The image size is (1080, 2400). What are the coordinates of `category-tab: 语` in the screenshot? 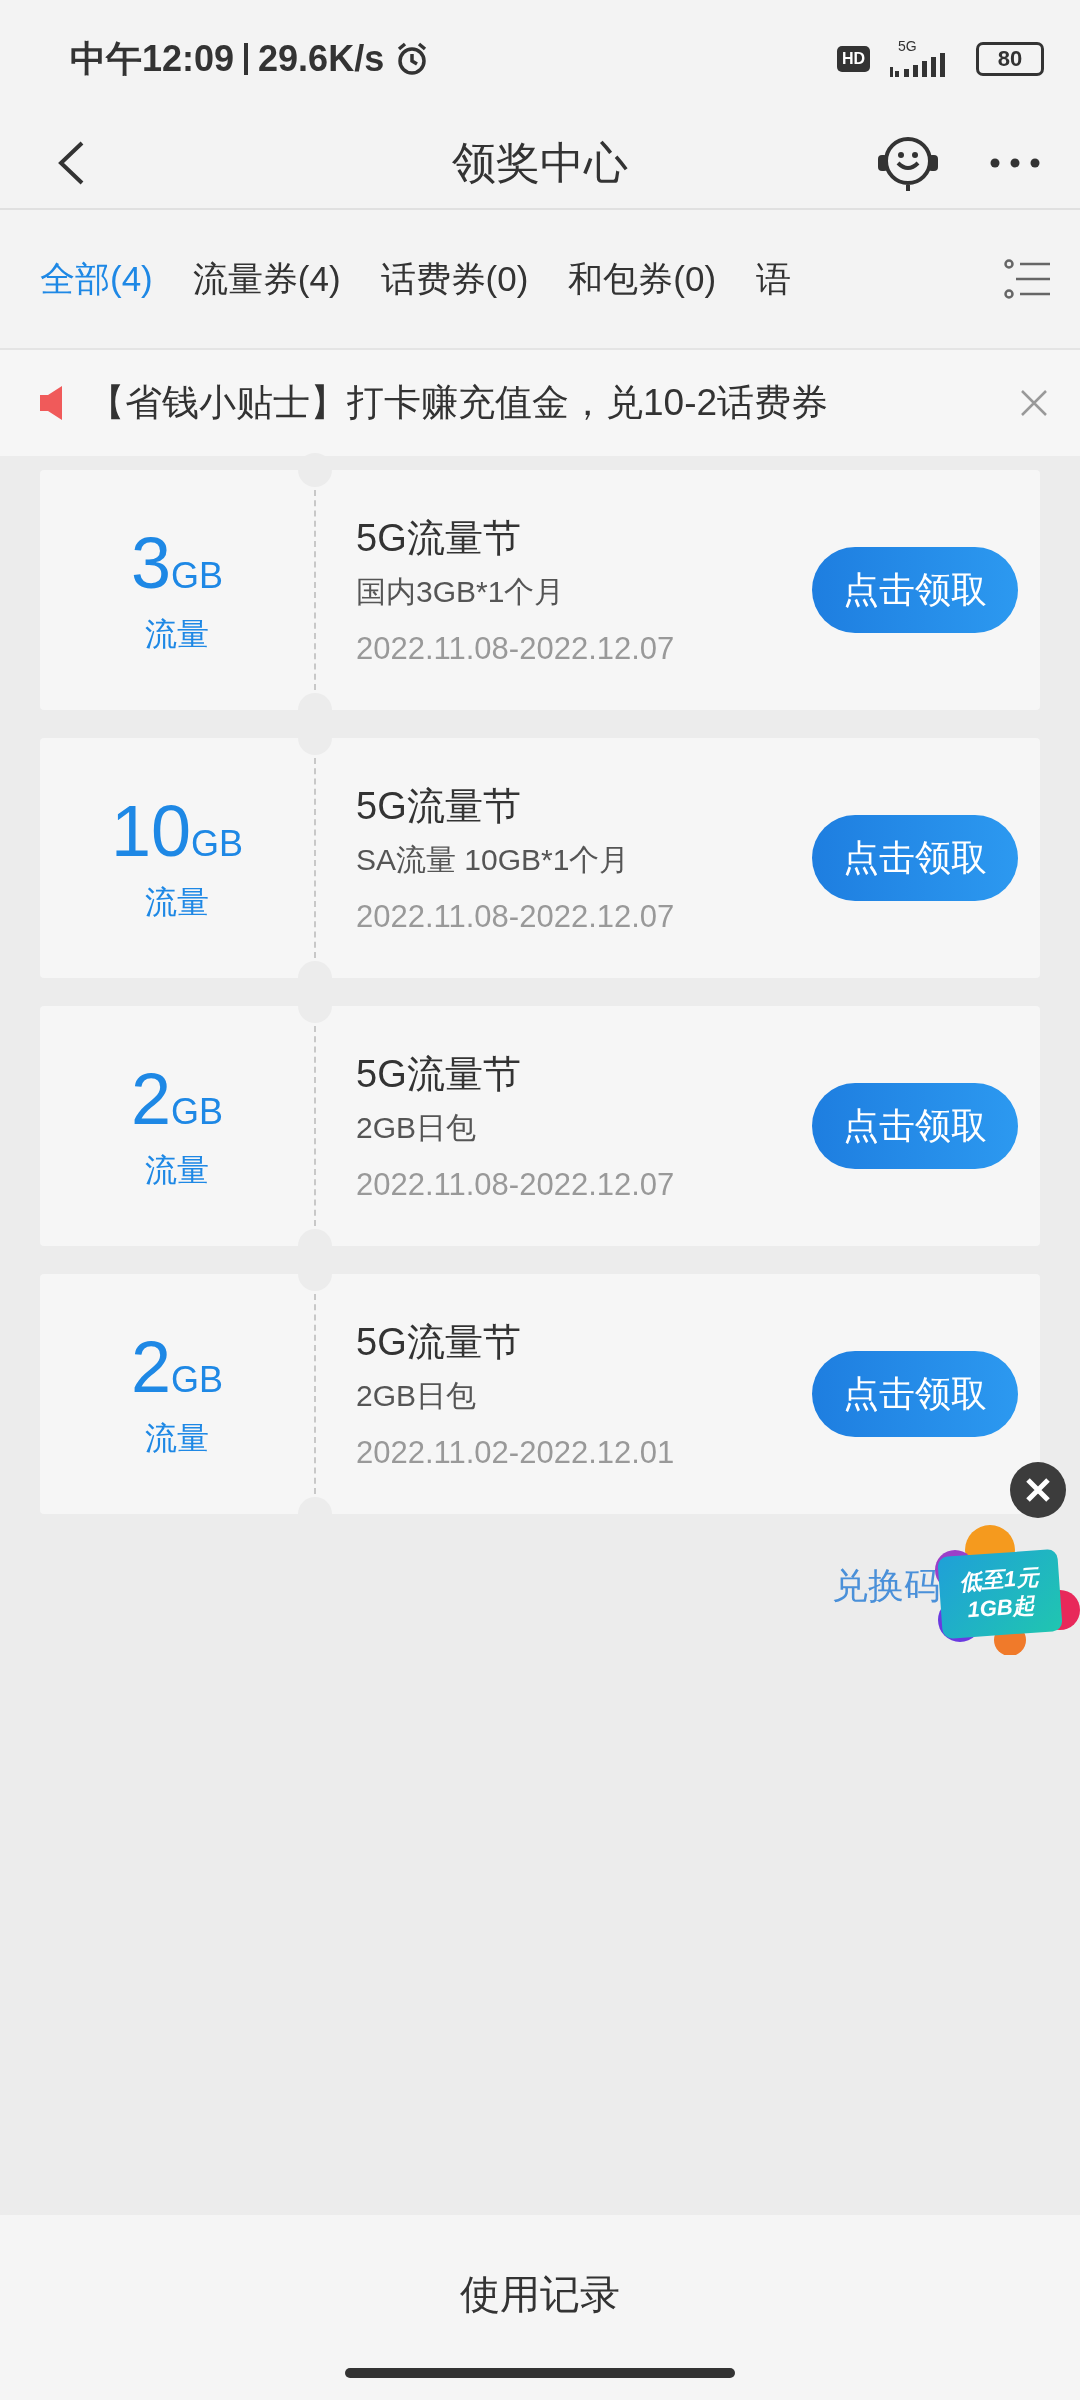 It's located at (774, 279).